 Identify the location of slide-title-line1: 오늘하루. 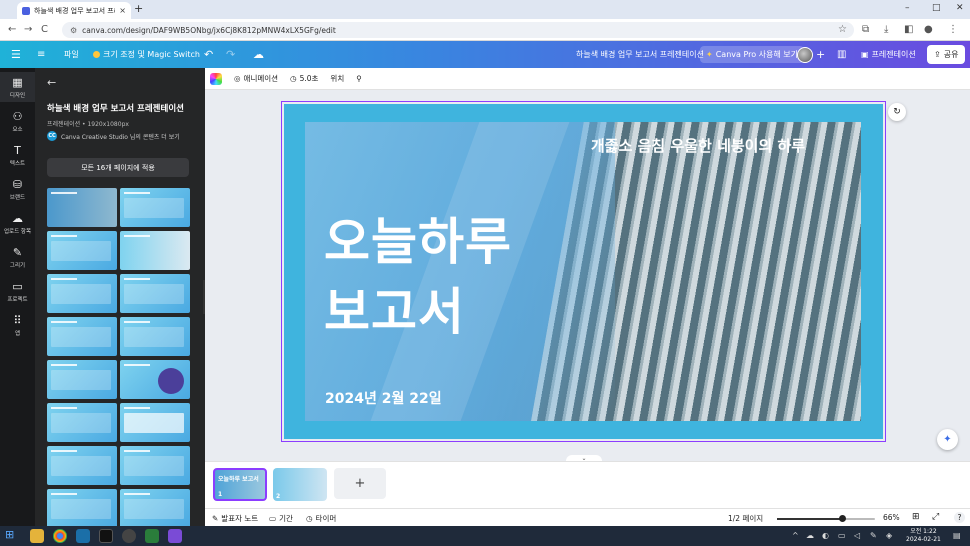
(418, 238).